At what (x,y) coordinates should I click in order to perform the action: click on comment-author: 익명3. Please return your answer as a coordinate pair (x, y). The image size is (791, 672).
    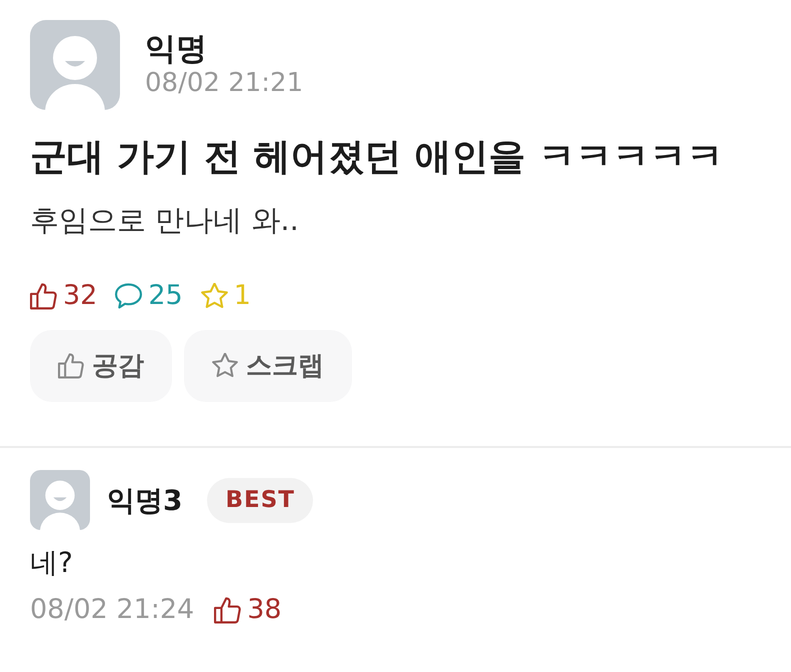
    Looking at the image, I should click on (144, 501).